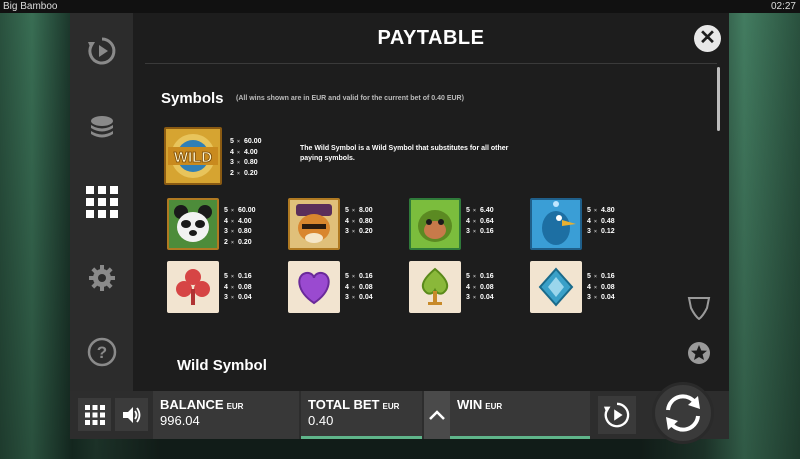 This screenshot has height=459, width=800. I want to click on window-title: Big Bamboo, so click(30, 6).